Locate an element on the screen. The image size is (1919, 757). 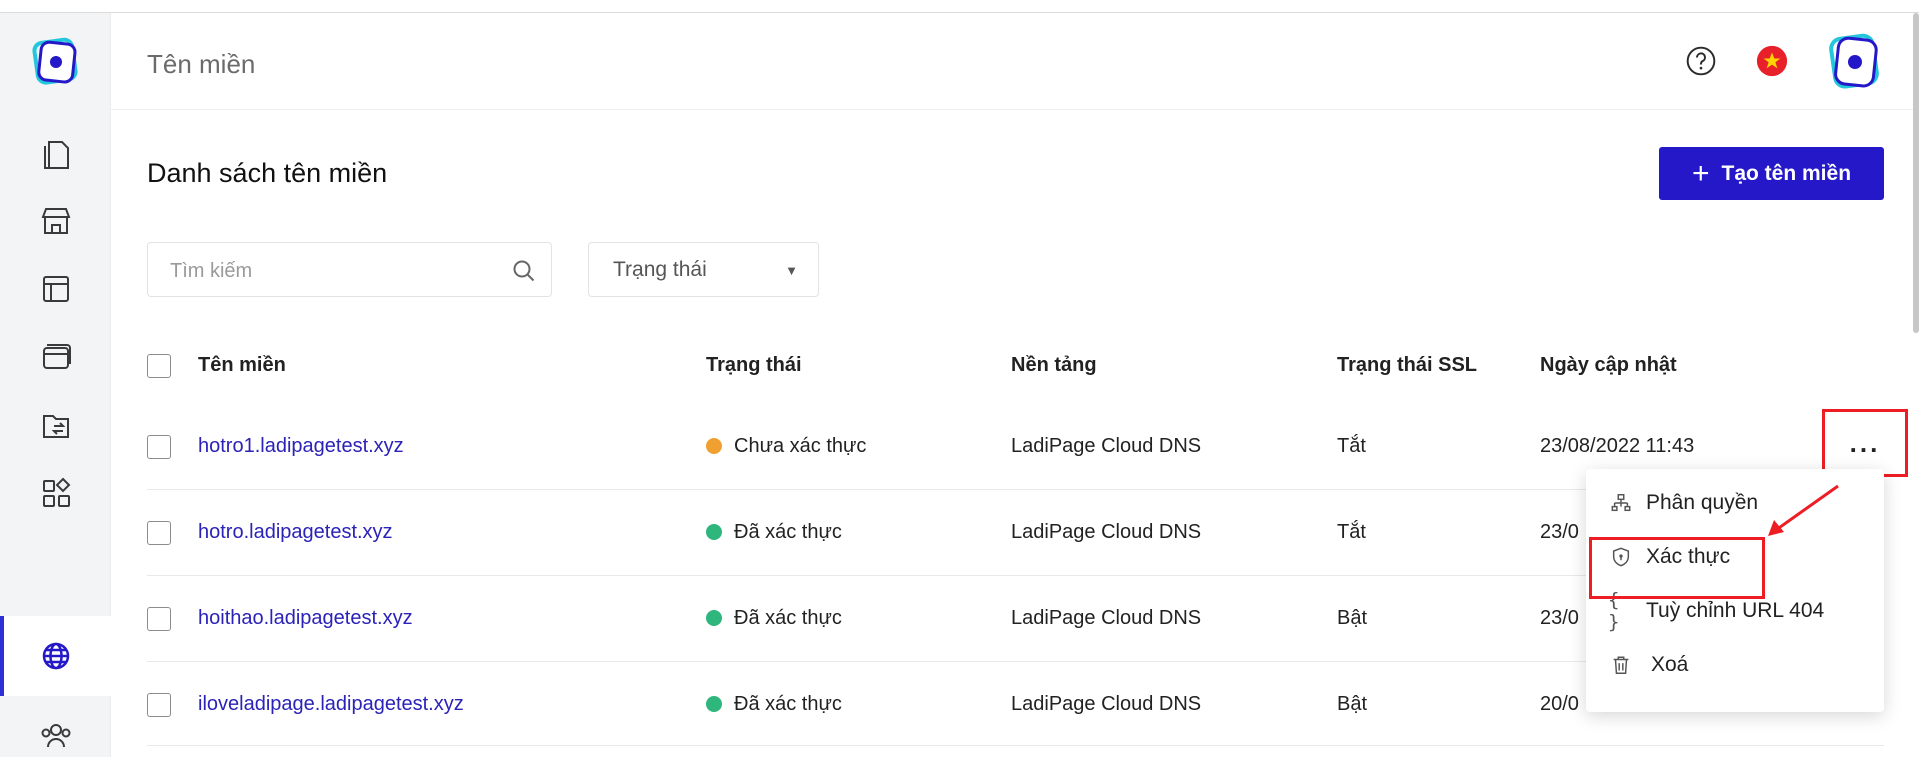
status-badge: Chưa xác thực is located at coordinates (786, 446).